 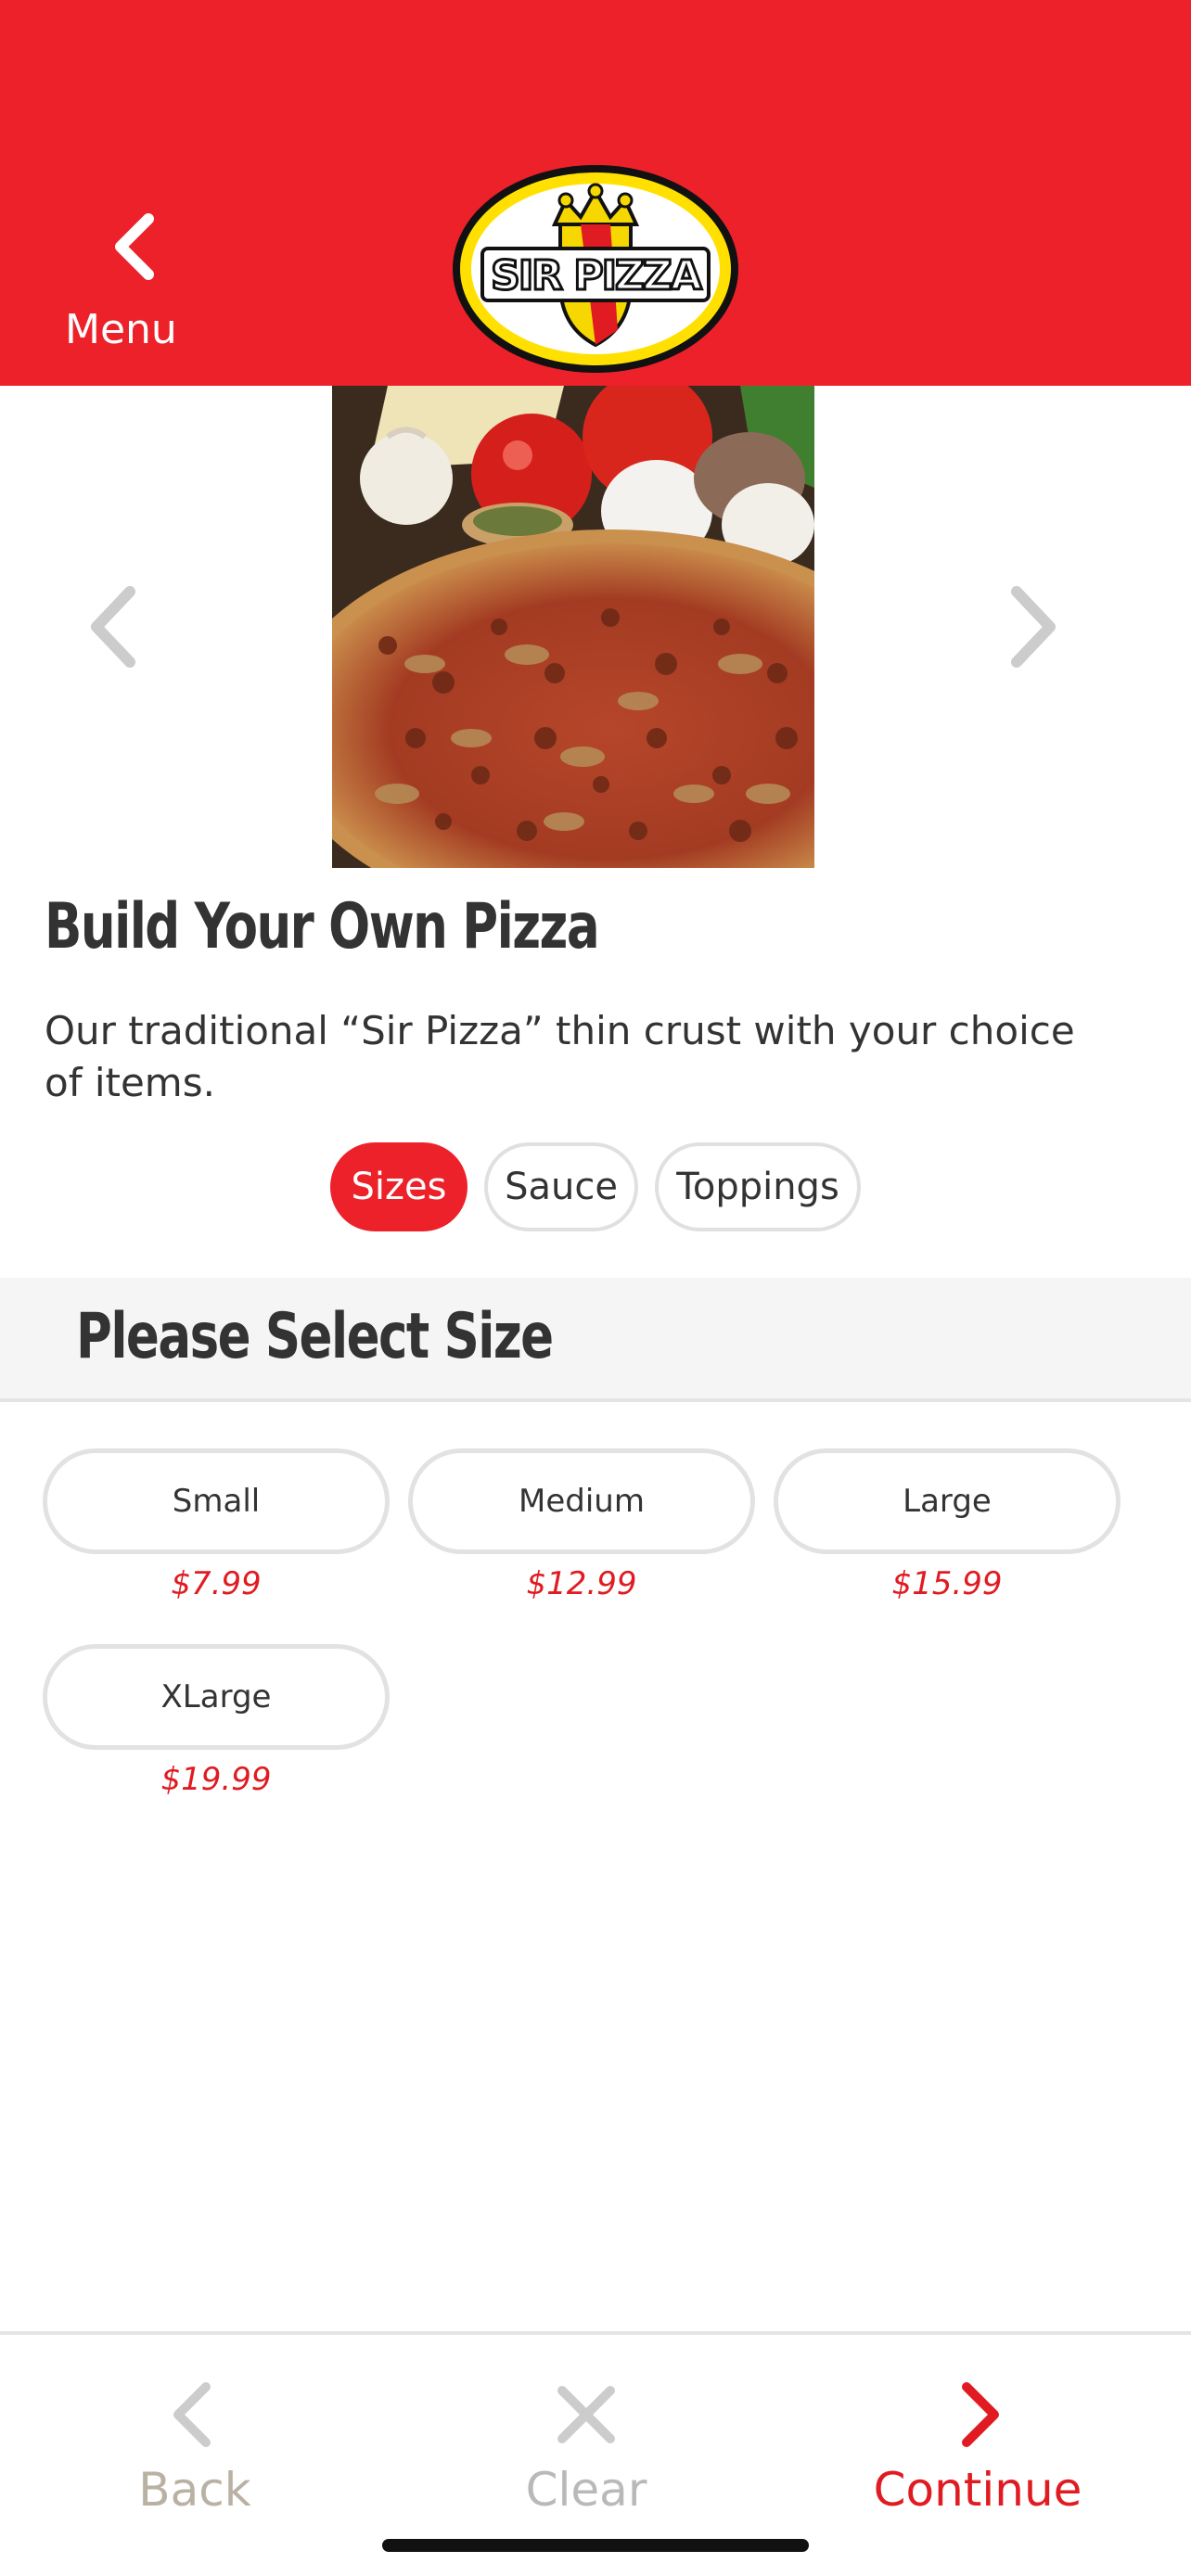 I want to click on size-option-medium: Medium $12.99, so click(x=581, y=1525).